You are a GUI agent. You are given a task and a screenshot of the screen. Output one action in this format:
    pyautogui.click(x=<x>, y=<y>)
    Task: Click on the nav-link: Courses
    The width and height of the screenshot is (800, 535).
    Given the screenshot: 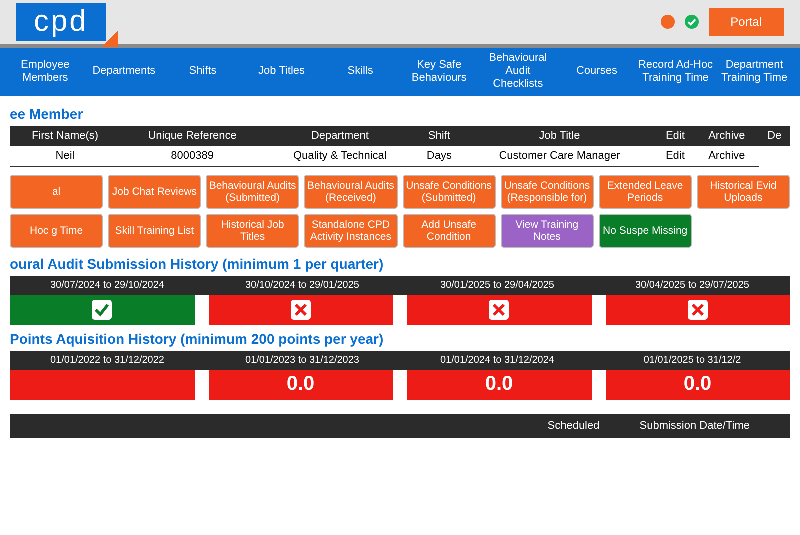 What is the action you would take?
    pyautogui.click(x=597, y=71)
    